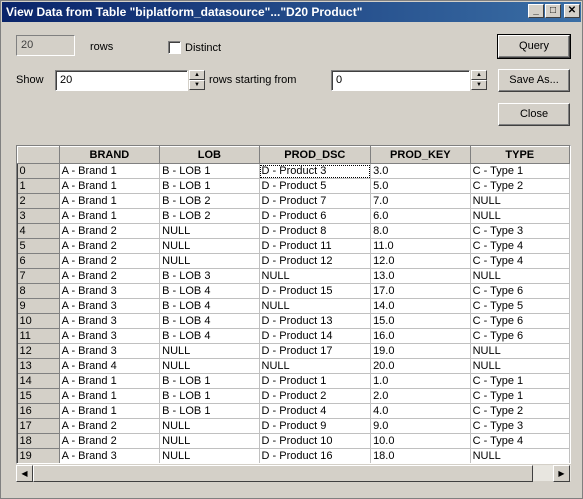  What do you see at coordinates (315, 171) in the screenshot?
I see `cell-prod-dsc: D - Product 3` at bounding box center [315, 171].